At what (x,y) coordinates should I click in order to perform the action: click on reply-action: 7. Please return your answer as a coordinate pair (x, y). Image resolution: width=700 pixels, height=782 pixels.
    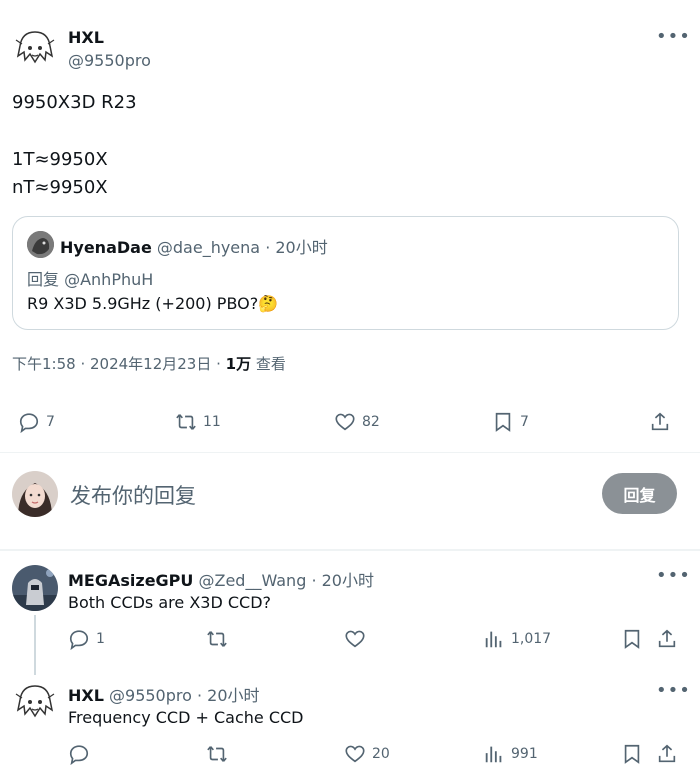
    Looking at the image, I should click on (36, 422).